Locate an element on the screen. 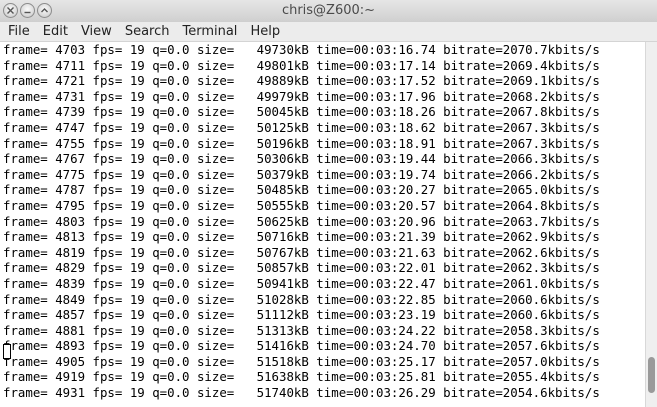  window-title: chris@Z600:~ is located at coordinates (328, 10).